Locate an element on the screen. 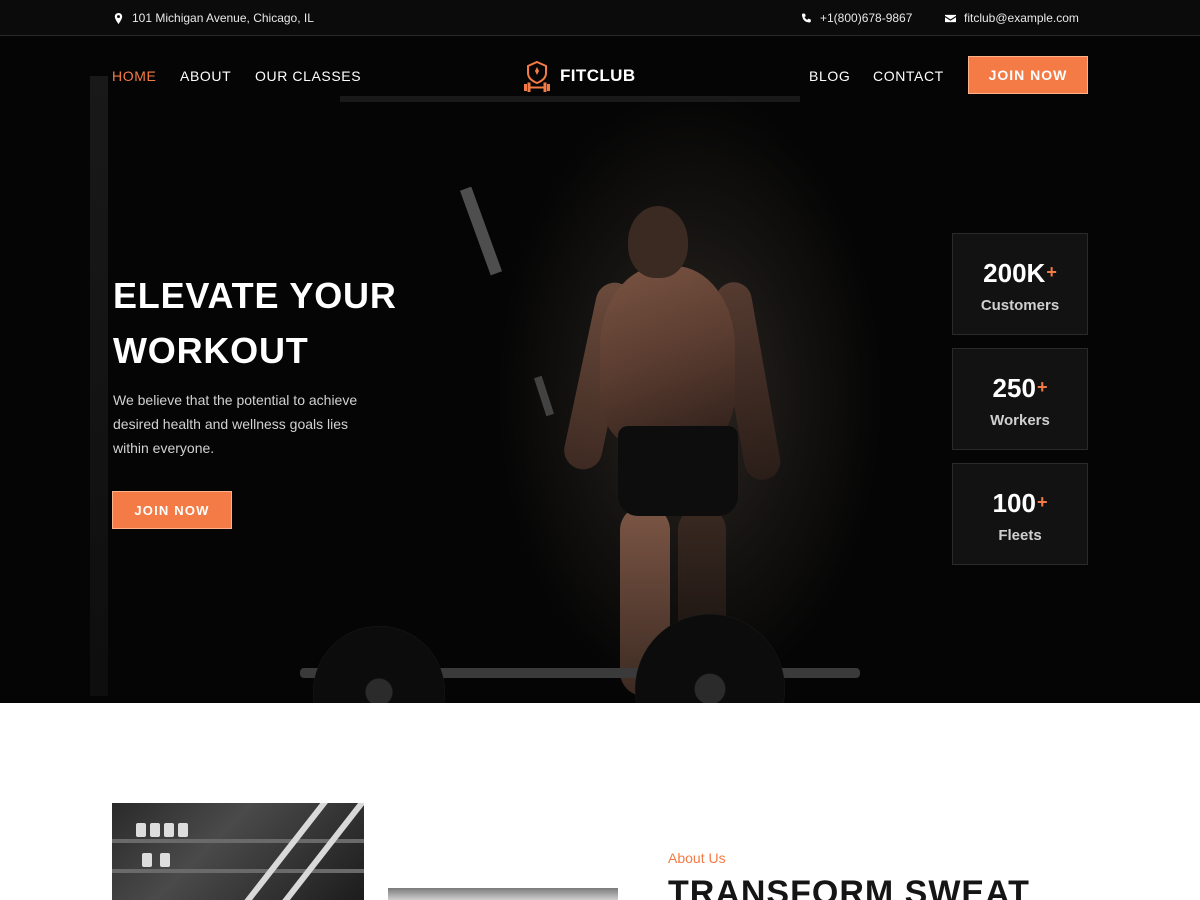 This screenshot has height=900, width=1200. nav-link-blog: BLOG is located at coordinates (829, 76).